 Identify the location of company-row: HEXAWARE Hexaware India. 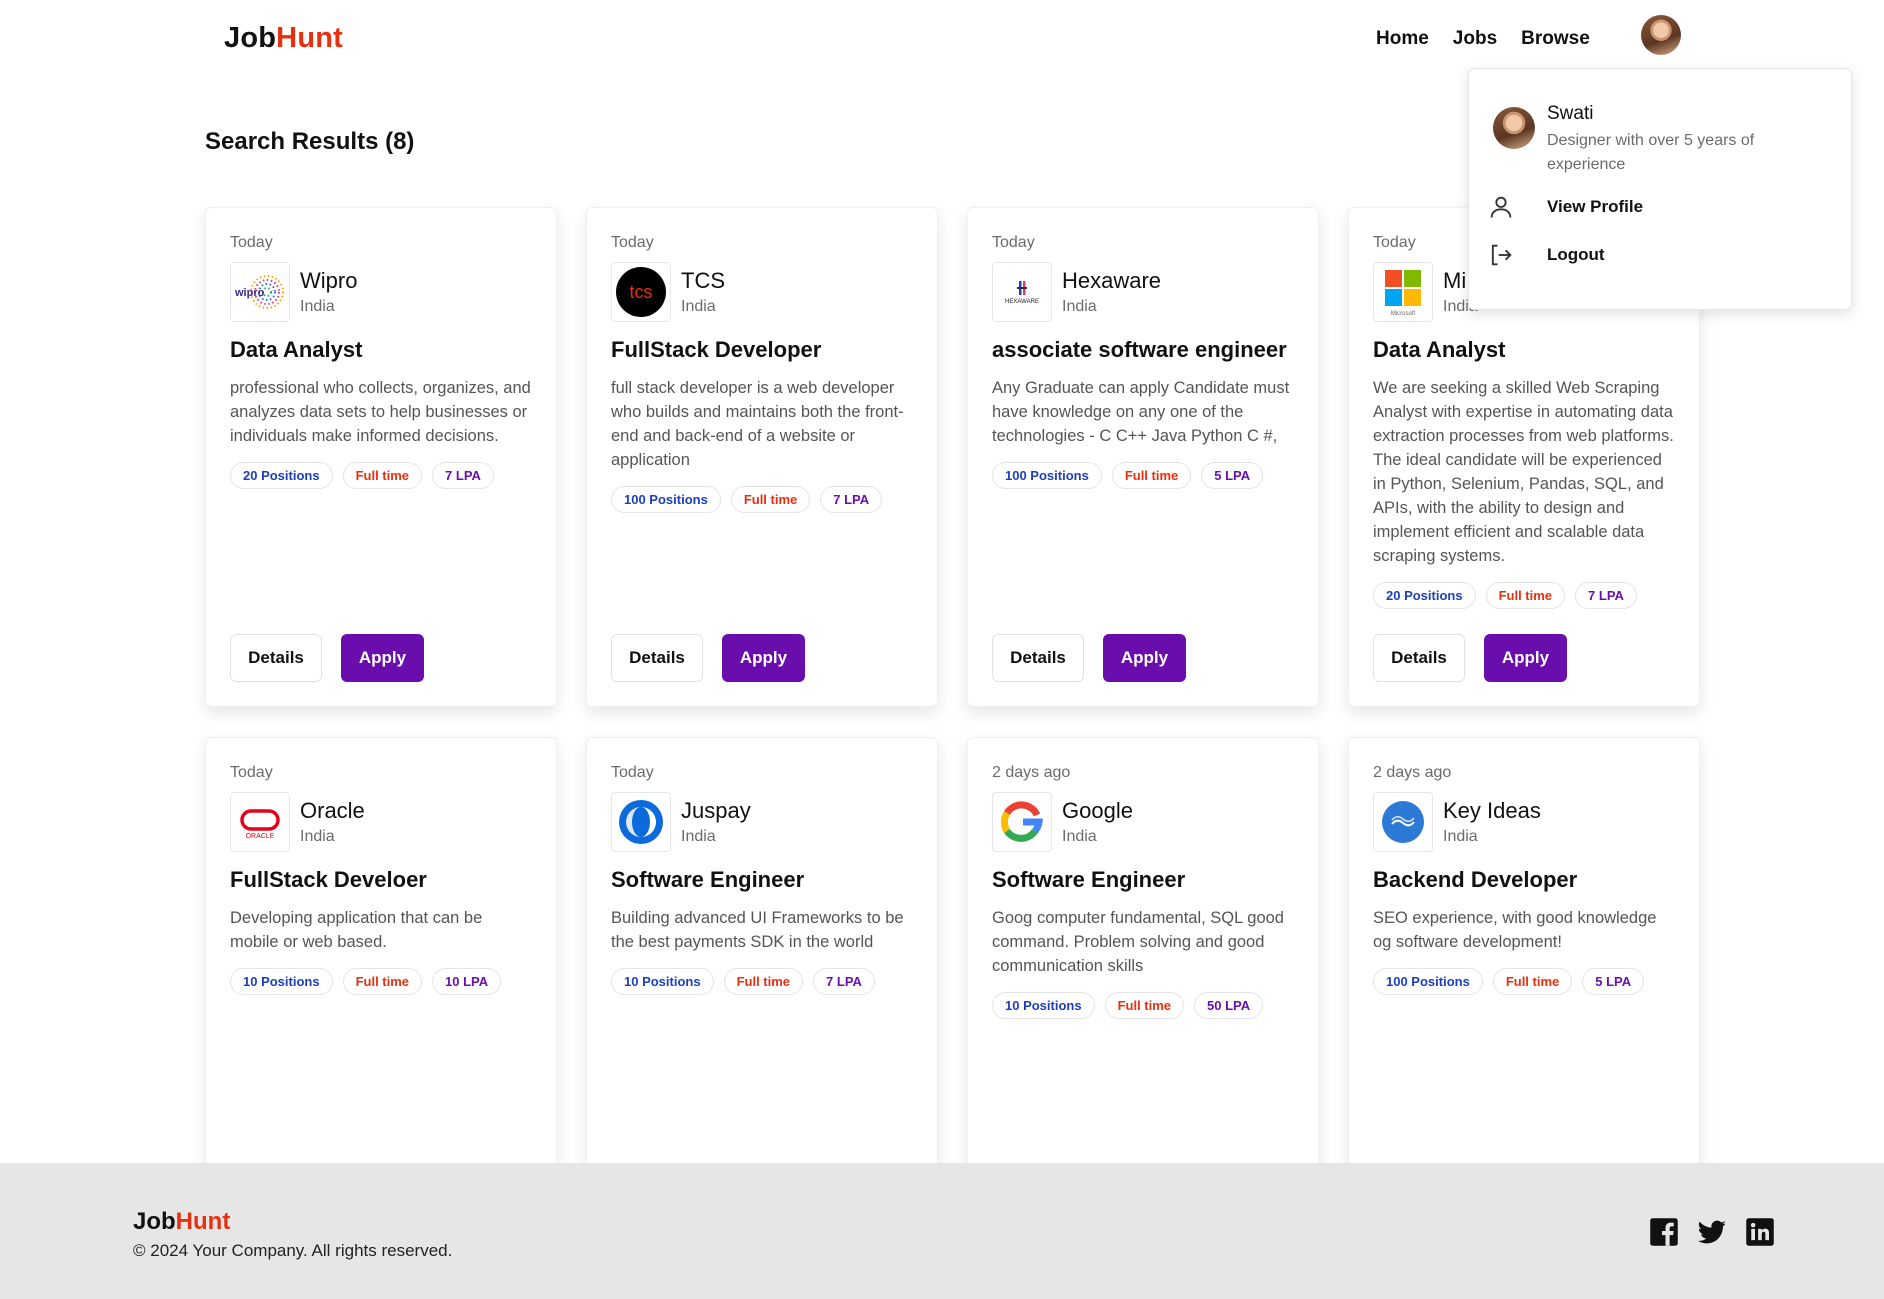
(1143, 292).